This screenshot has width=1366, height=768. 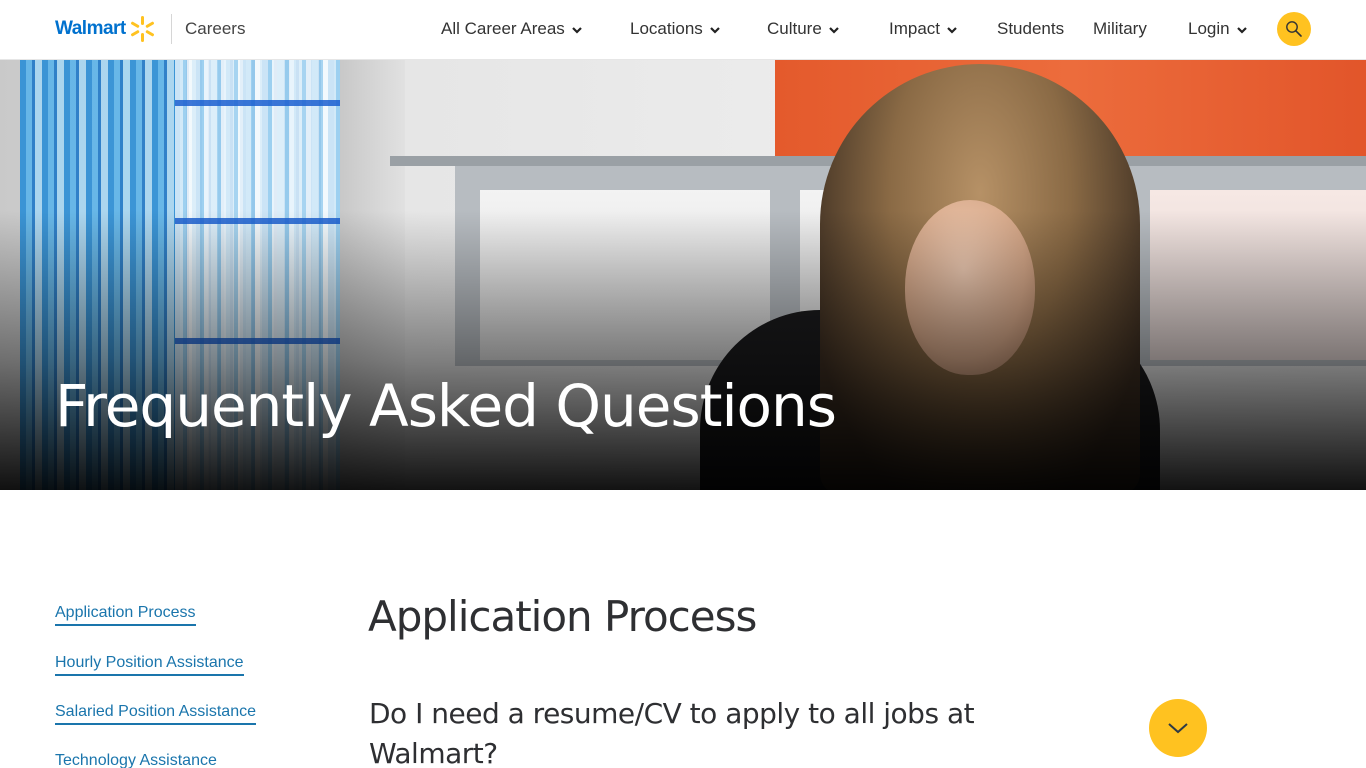 I want to click on nav-military: Military, so click(x=1120, y=29).